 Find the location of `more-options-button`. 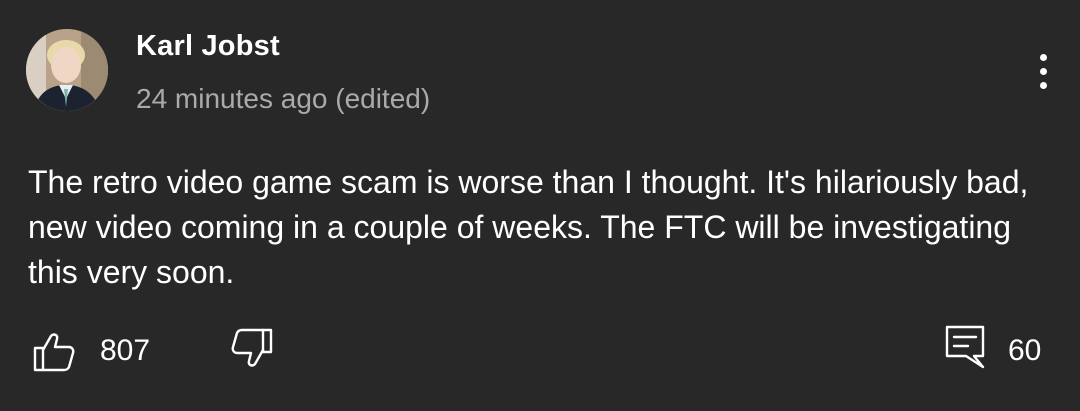

more-options-button is located at coordinates (1044, 72).